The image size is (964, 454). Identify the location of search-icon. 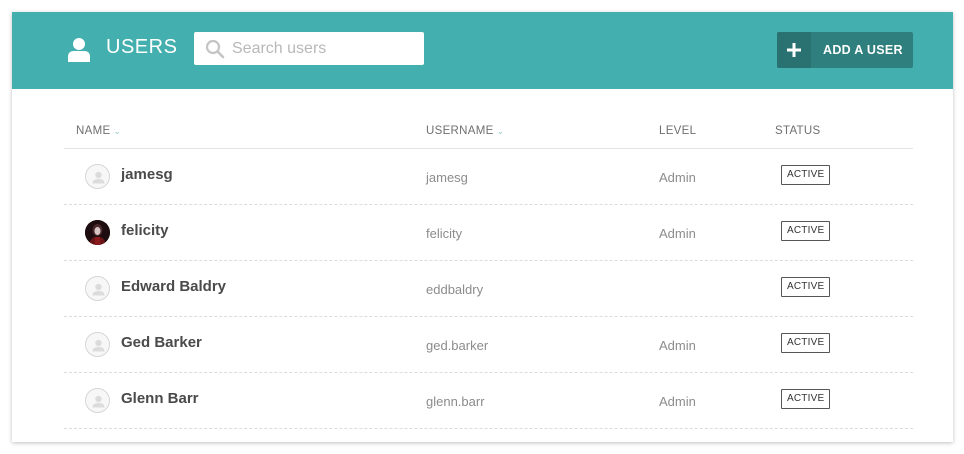
(215, 49).